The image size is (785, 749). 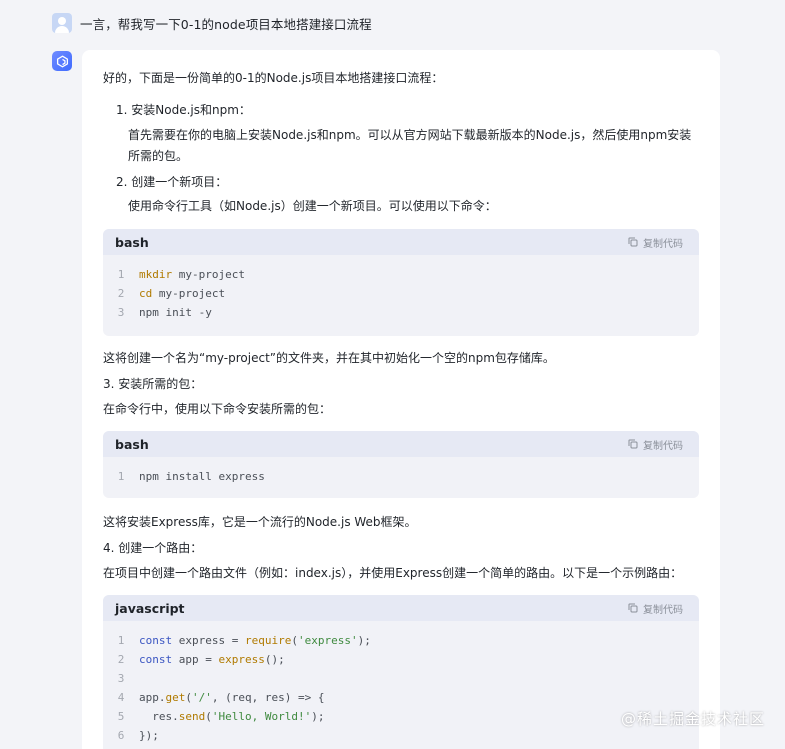 What do you see at coordinates (62, 61) in the screenshot?
I see `bot-avatar-icon` at bounding box center [62, 61].